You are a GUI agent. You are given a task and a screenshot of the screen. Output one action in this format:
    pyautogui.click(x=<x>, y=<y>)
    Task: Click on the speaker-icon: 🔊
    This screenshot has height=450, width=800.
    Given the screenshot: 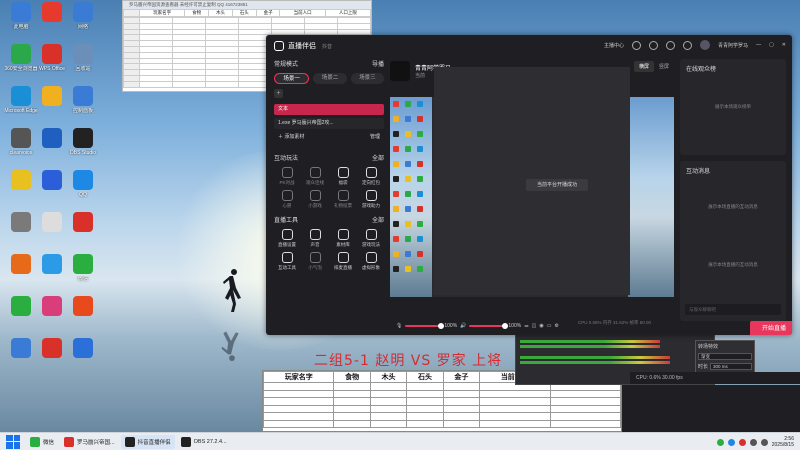 What is the action you would take?
    pyautogui.click(x=463, y=326)
    